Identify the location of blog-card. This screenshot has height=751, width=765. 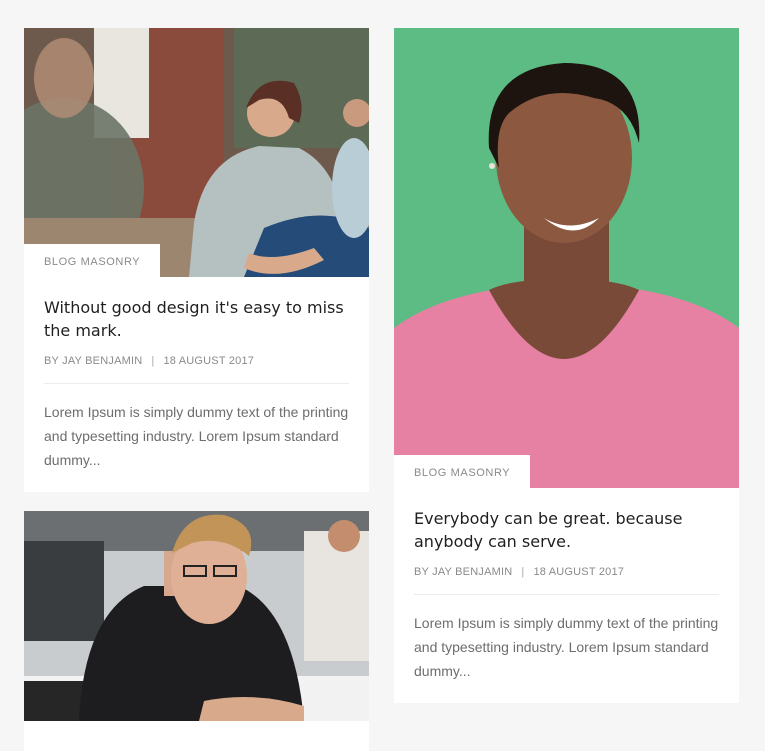
(196, 631).